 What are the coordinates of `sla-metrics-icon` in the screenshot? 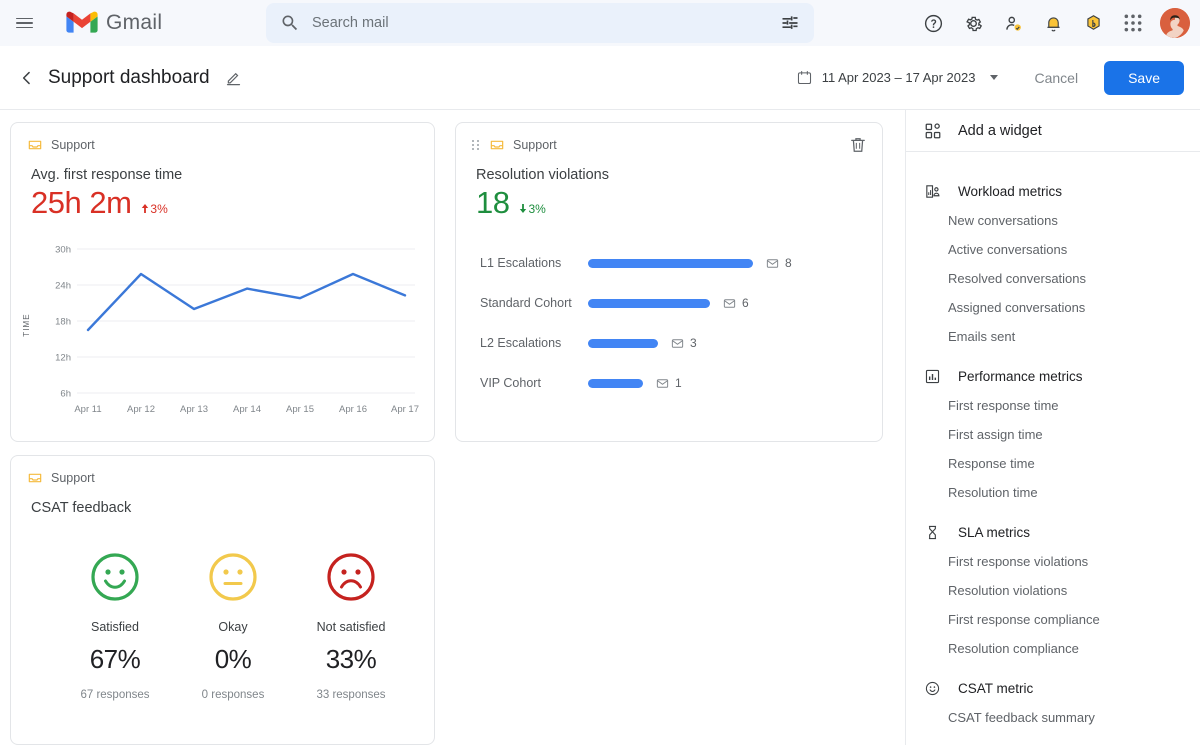 It's located at (932, 532).